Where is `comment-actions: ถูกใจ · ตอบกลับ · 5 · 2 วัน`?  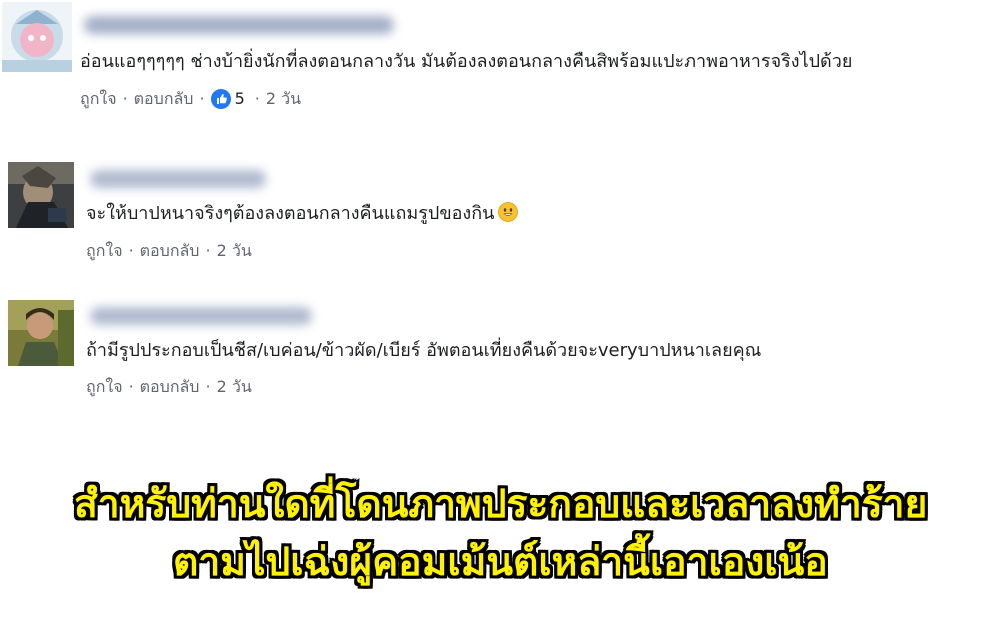
comment-actions: ถูกใจ · ตอบกลับ · 5 · 2 วัน is located at coordinates (190, 99).